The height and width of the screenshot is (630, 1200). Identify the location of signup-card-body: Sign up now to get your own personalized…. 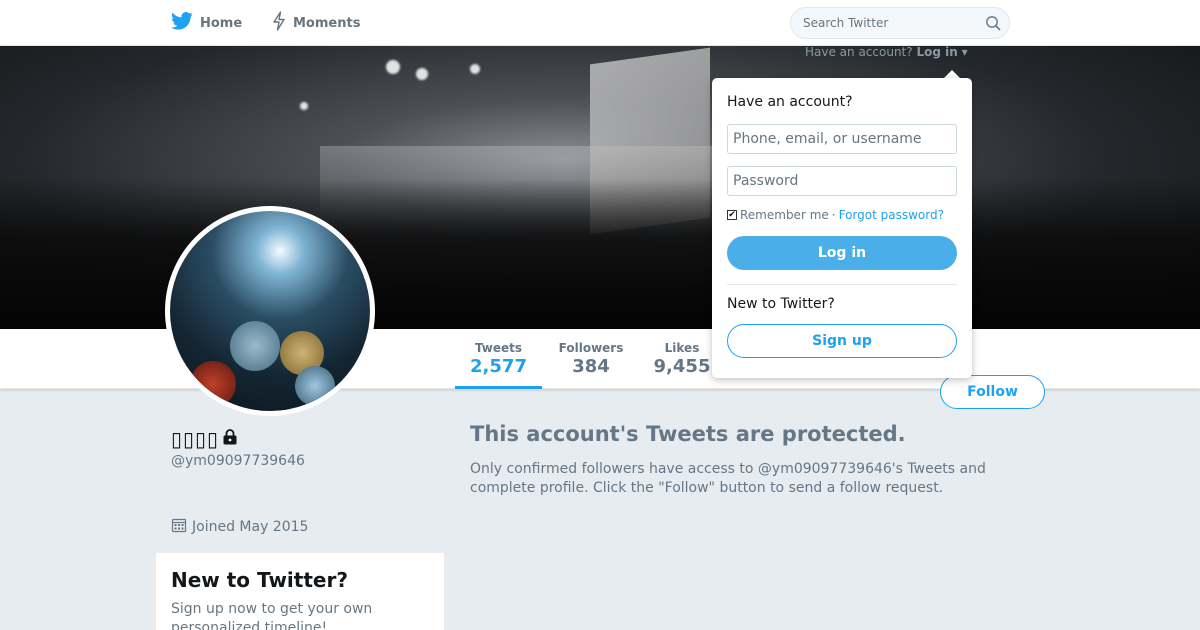
(272, 615).